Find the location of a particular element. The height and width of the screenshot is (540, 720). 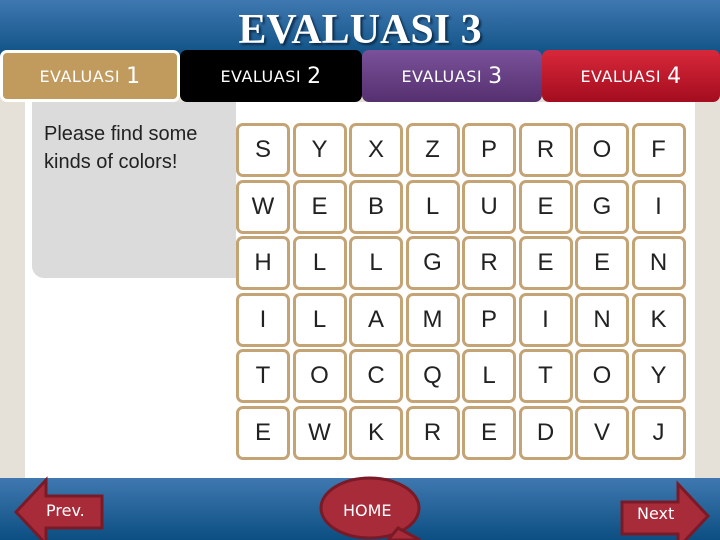

tab-evaluasi-3: EVALUASI 3 is located at coordinates (452, 76).